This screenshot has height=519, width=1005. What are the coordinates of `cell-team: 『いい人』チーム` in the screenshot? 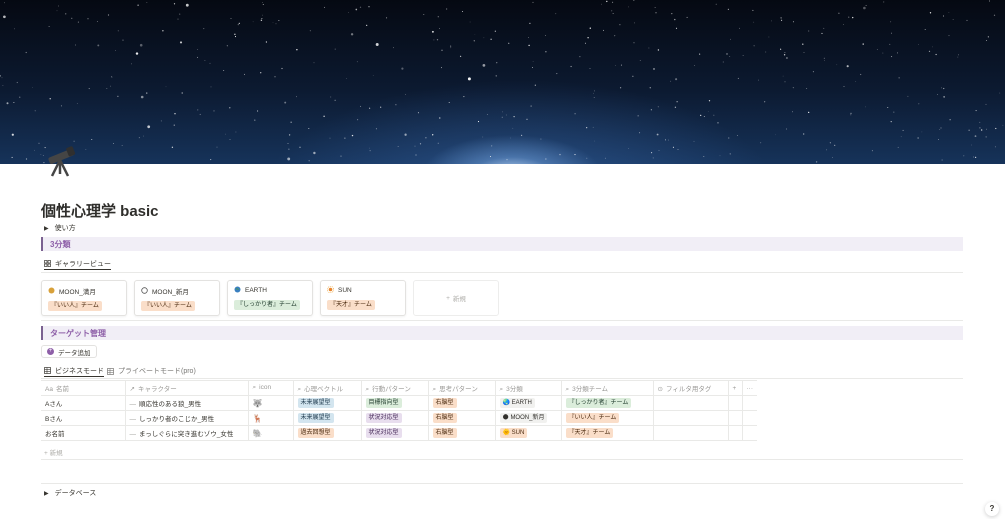 It's located at (607, 418).